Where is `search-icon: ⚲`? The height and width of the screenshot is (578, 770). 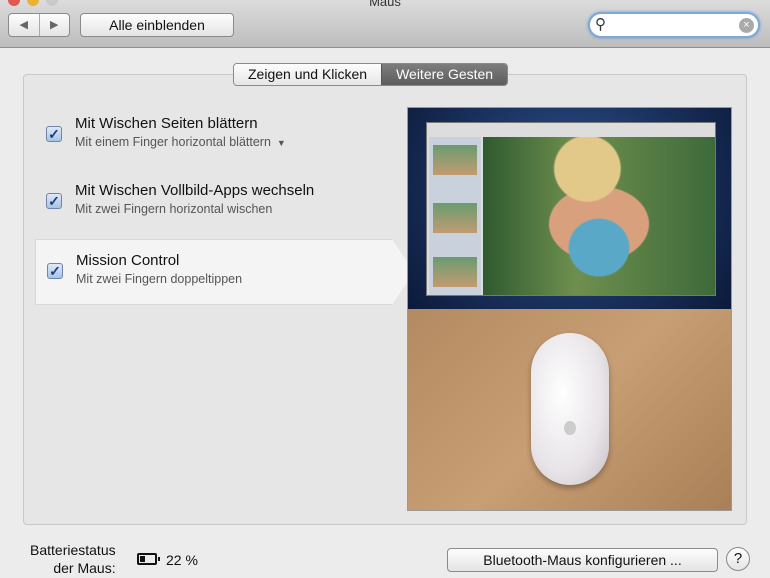 search-icon: ⚲ is located at coordinates (600, 24).